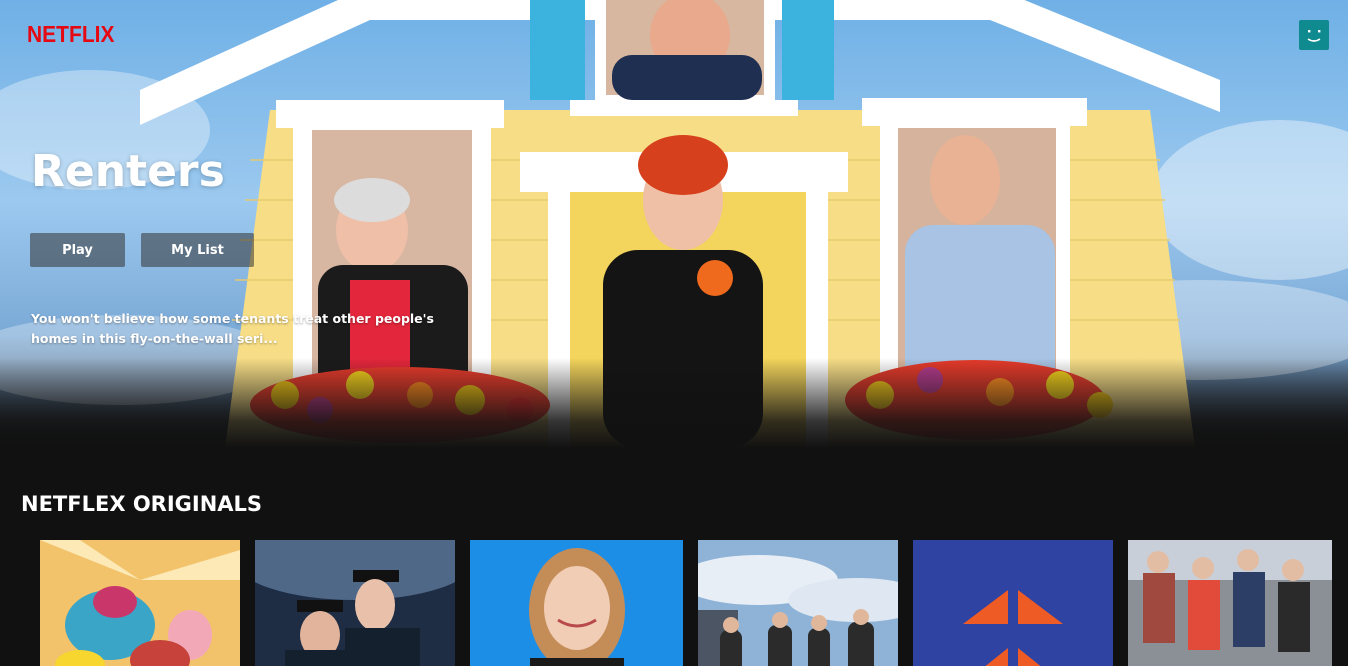 This screenshot has width=1348, height=666. I want to click on top-navigation: NETFLIX, so click(674, 35).